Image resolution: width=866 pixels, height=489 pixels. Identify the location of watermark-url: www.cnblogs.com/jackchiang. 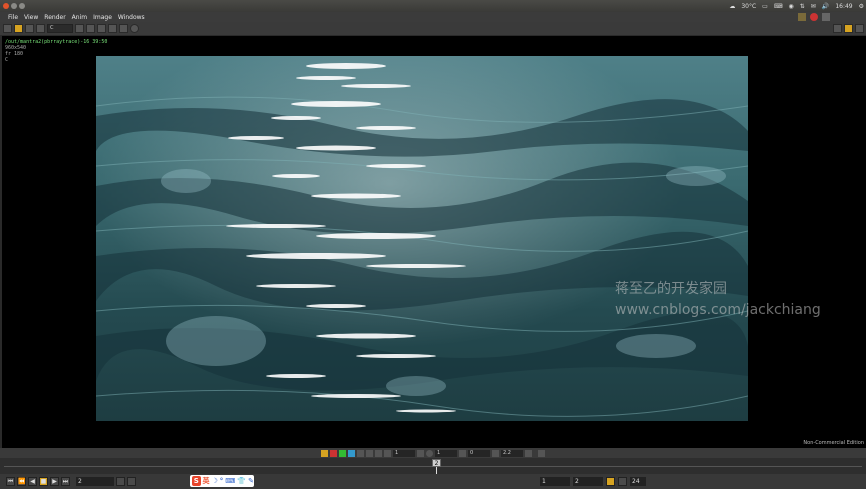
(718, 310).